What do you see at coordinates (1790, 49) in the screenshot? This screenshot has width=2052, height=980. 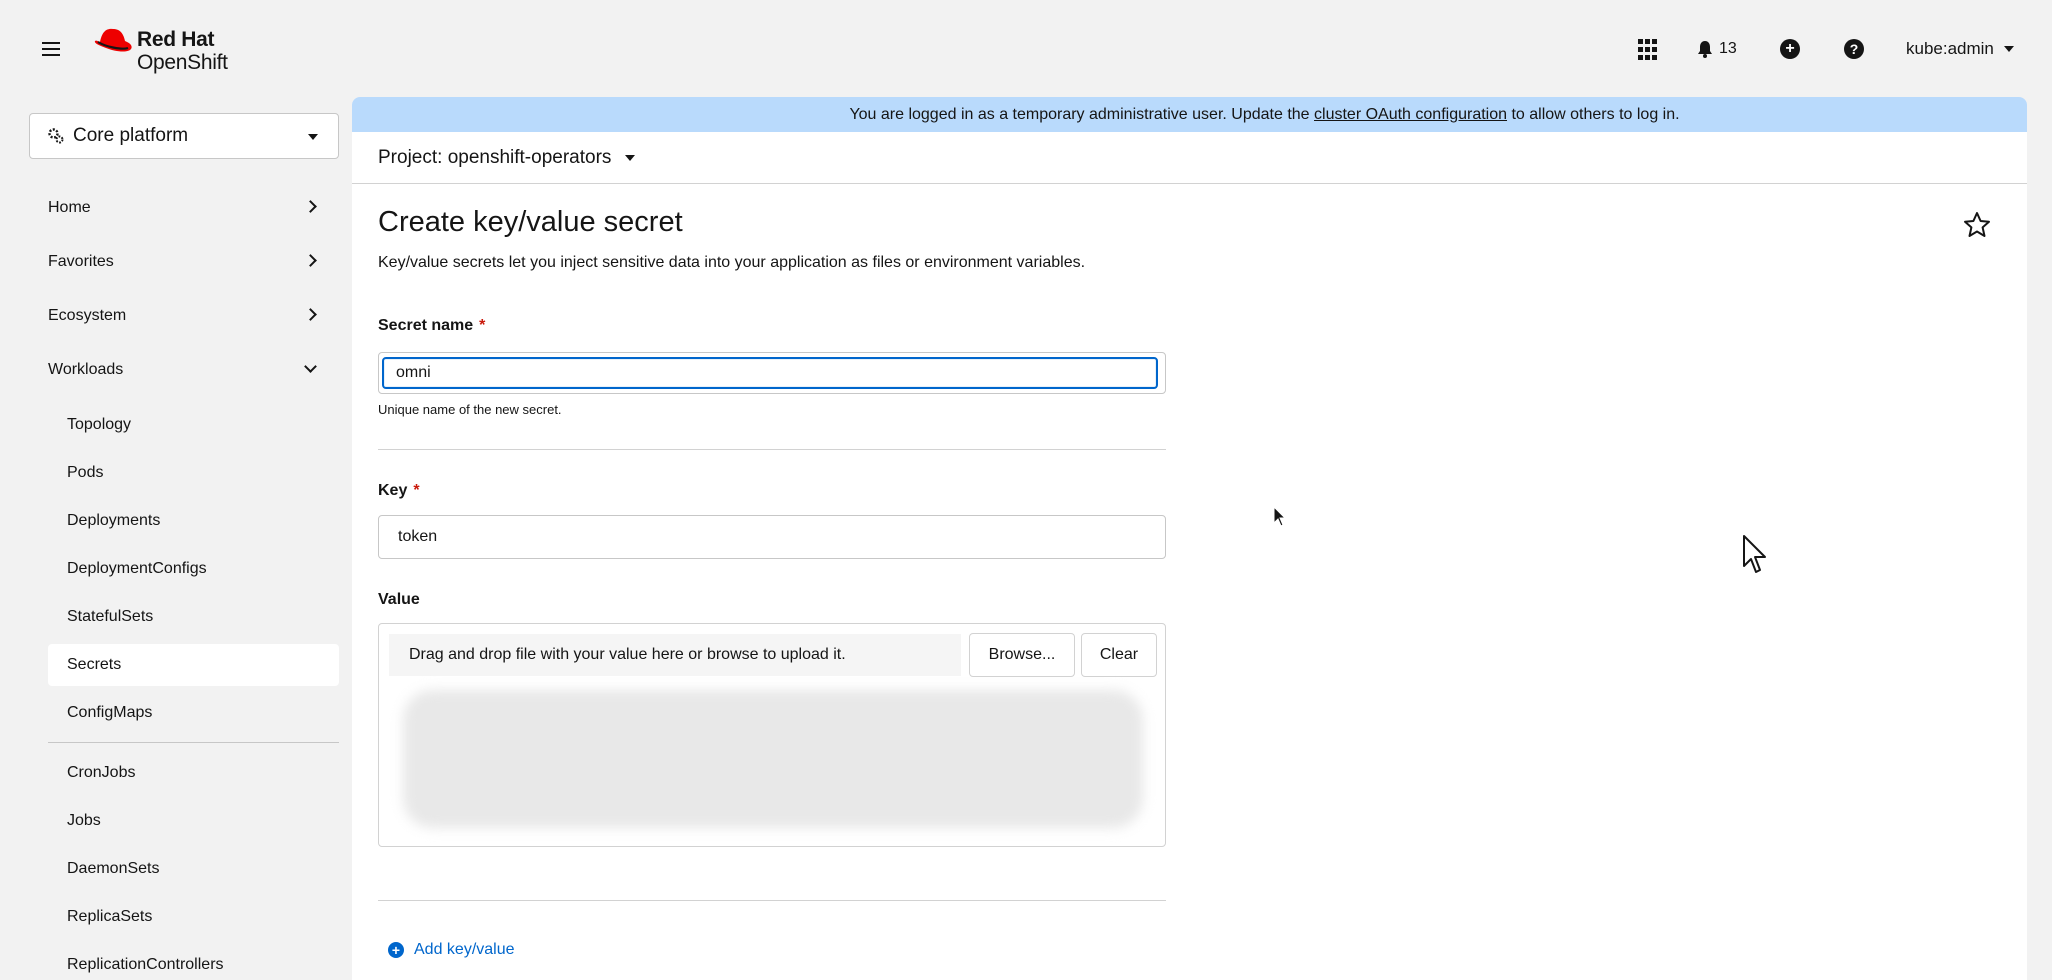 I see `quick-create-plus-icon: +` at bounding box center [1790, 49].